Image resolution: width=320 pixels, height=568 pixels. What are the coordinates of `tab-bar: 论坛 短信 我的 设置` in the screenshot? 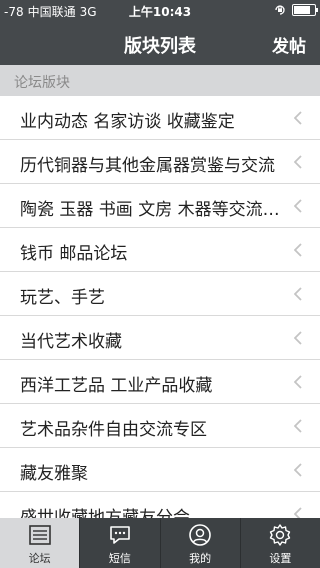 It's located at (160, 543).